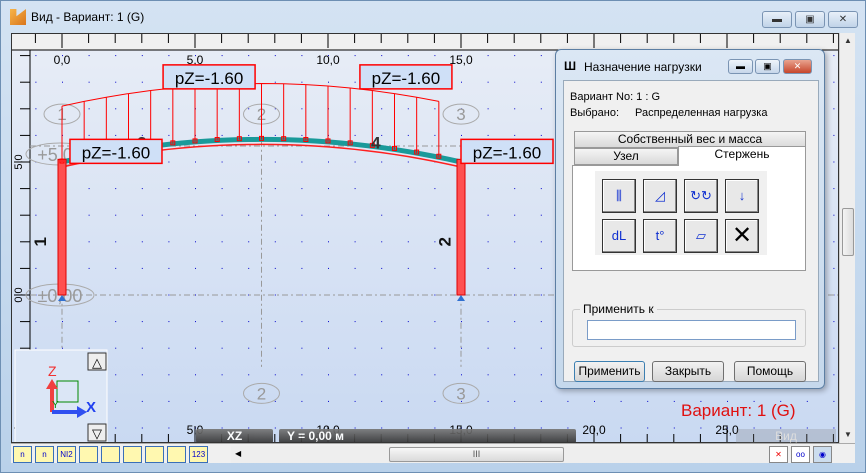 The image size is (866, 473). I want to click on view-label: Вид, so click(786, 436).